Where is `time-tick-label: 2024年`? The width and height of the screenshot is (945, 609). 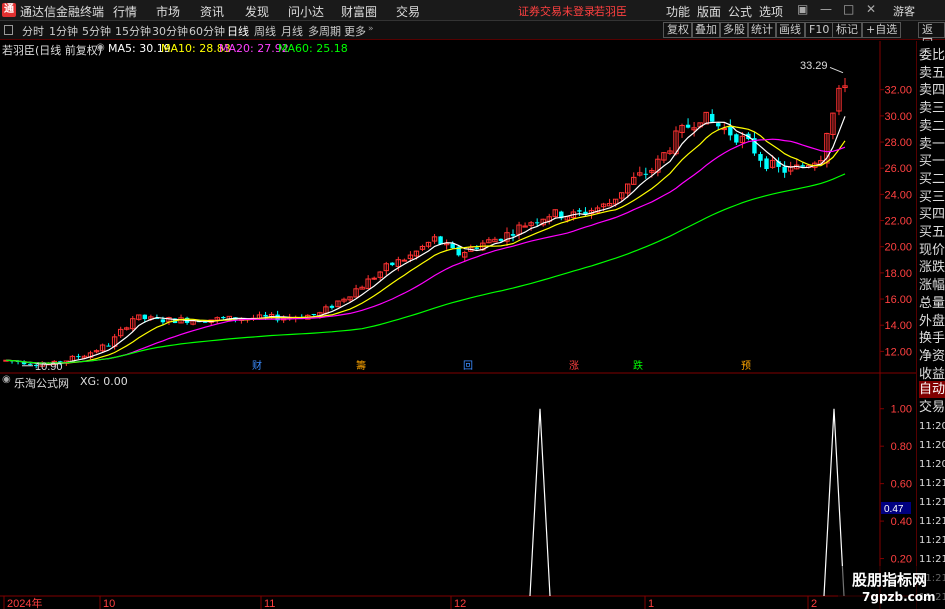
time-tick-label: 2024年 is located at coordinates (24, 602).